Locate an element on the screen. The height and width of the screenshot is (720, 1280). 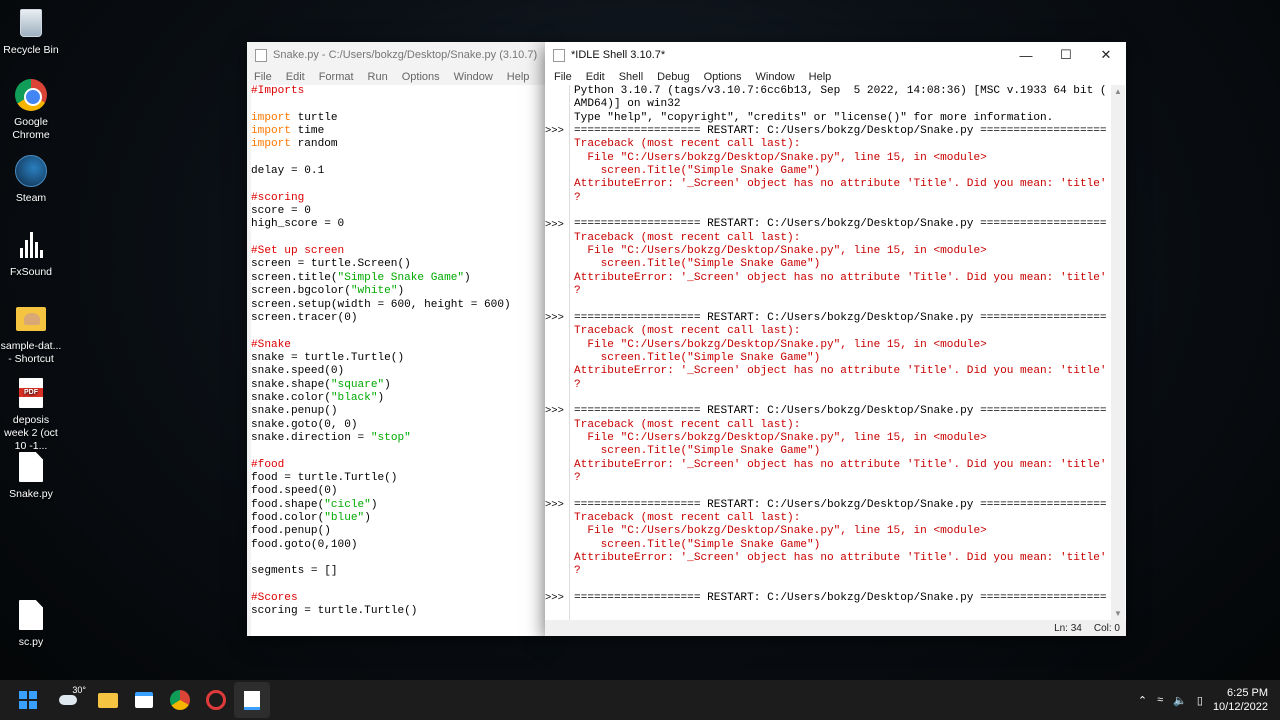
battery-icon: ▯ is located at coordinates (1200, 700).